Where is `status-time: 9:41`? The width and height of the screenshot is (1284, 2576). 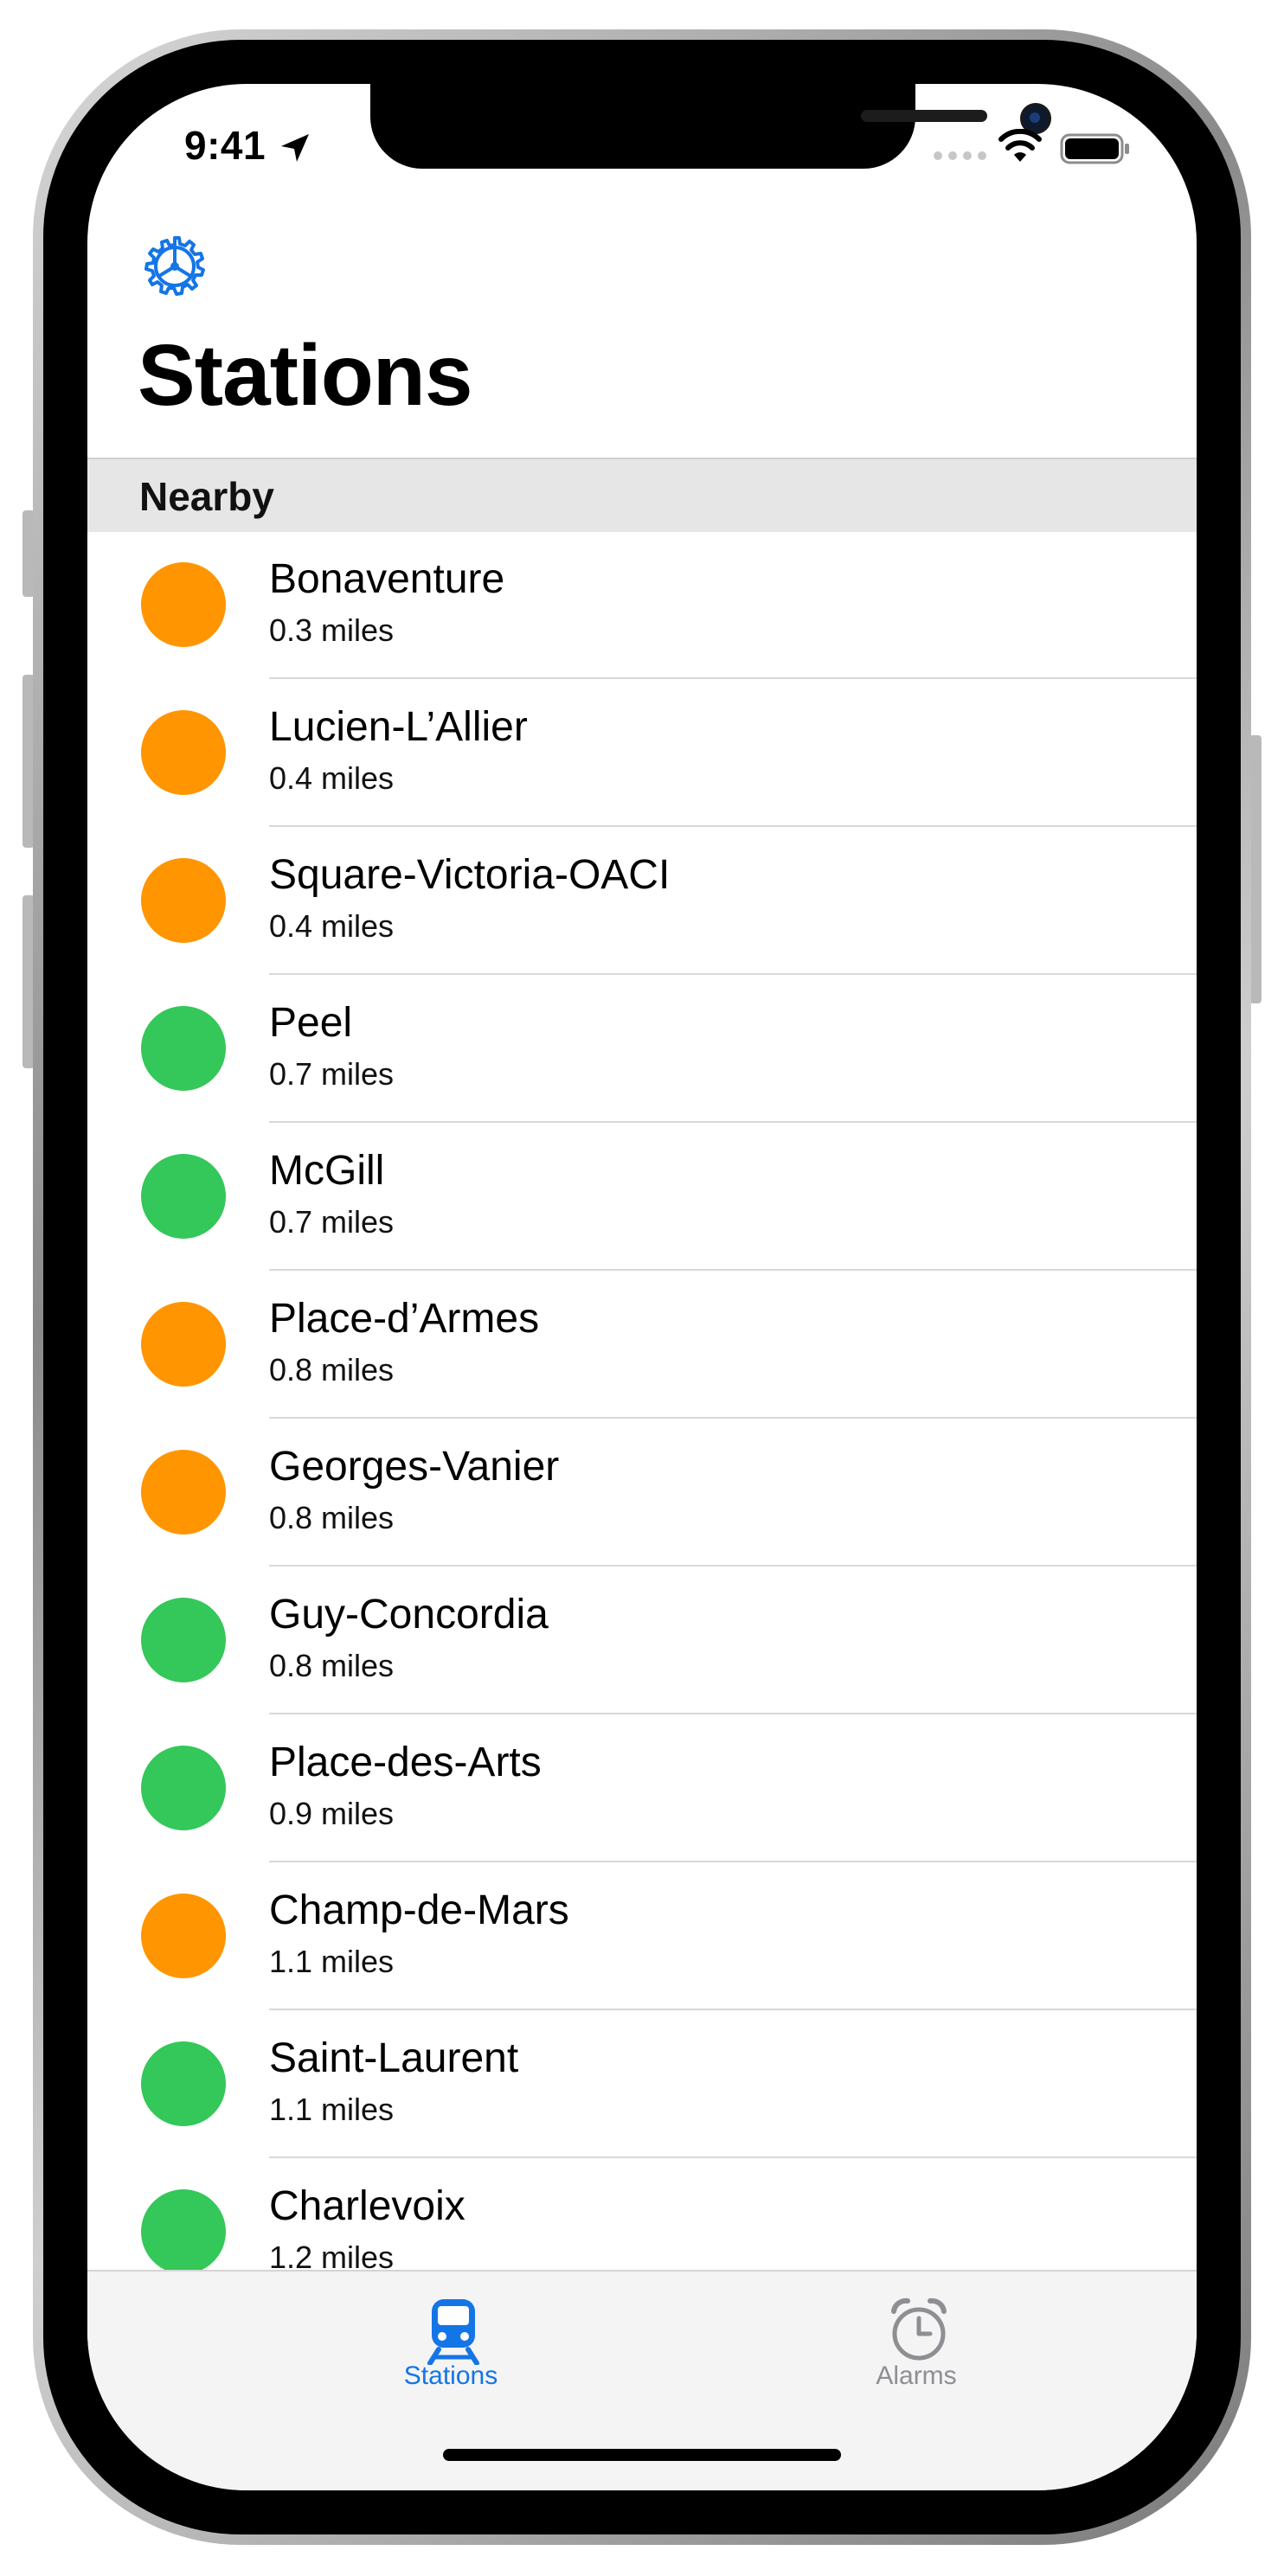 status-time: 9:41 is located at coordinates (225, 145).